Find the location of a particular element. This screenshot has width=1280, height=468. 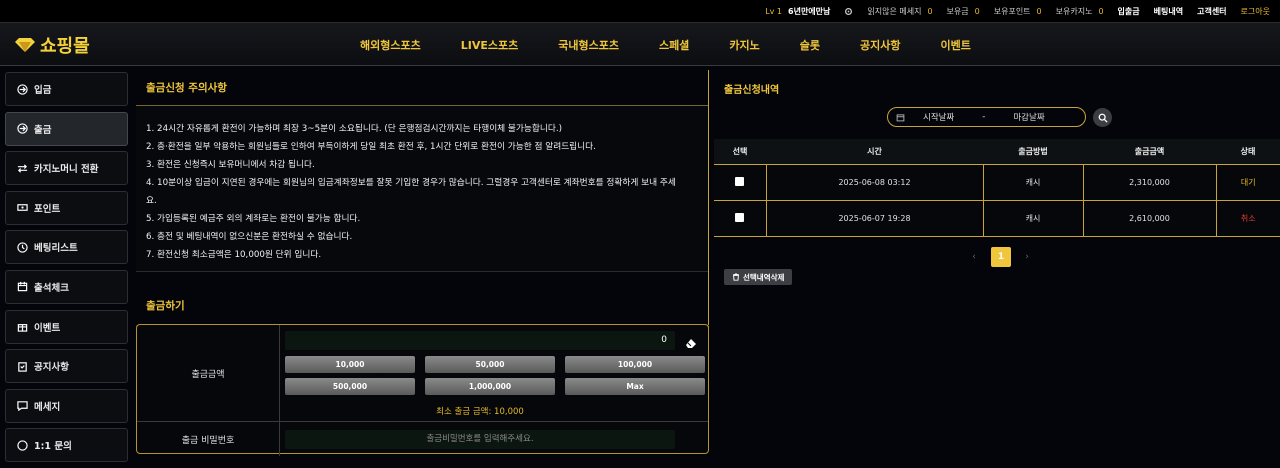

next-page-button: › is located at coordinates (1027, 257).